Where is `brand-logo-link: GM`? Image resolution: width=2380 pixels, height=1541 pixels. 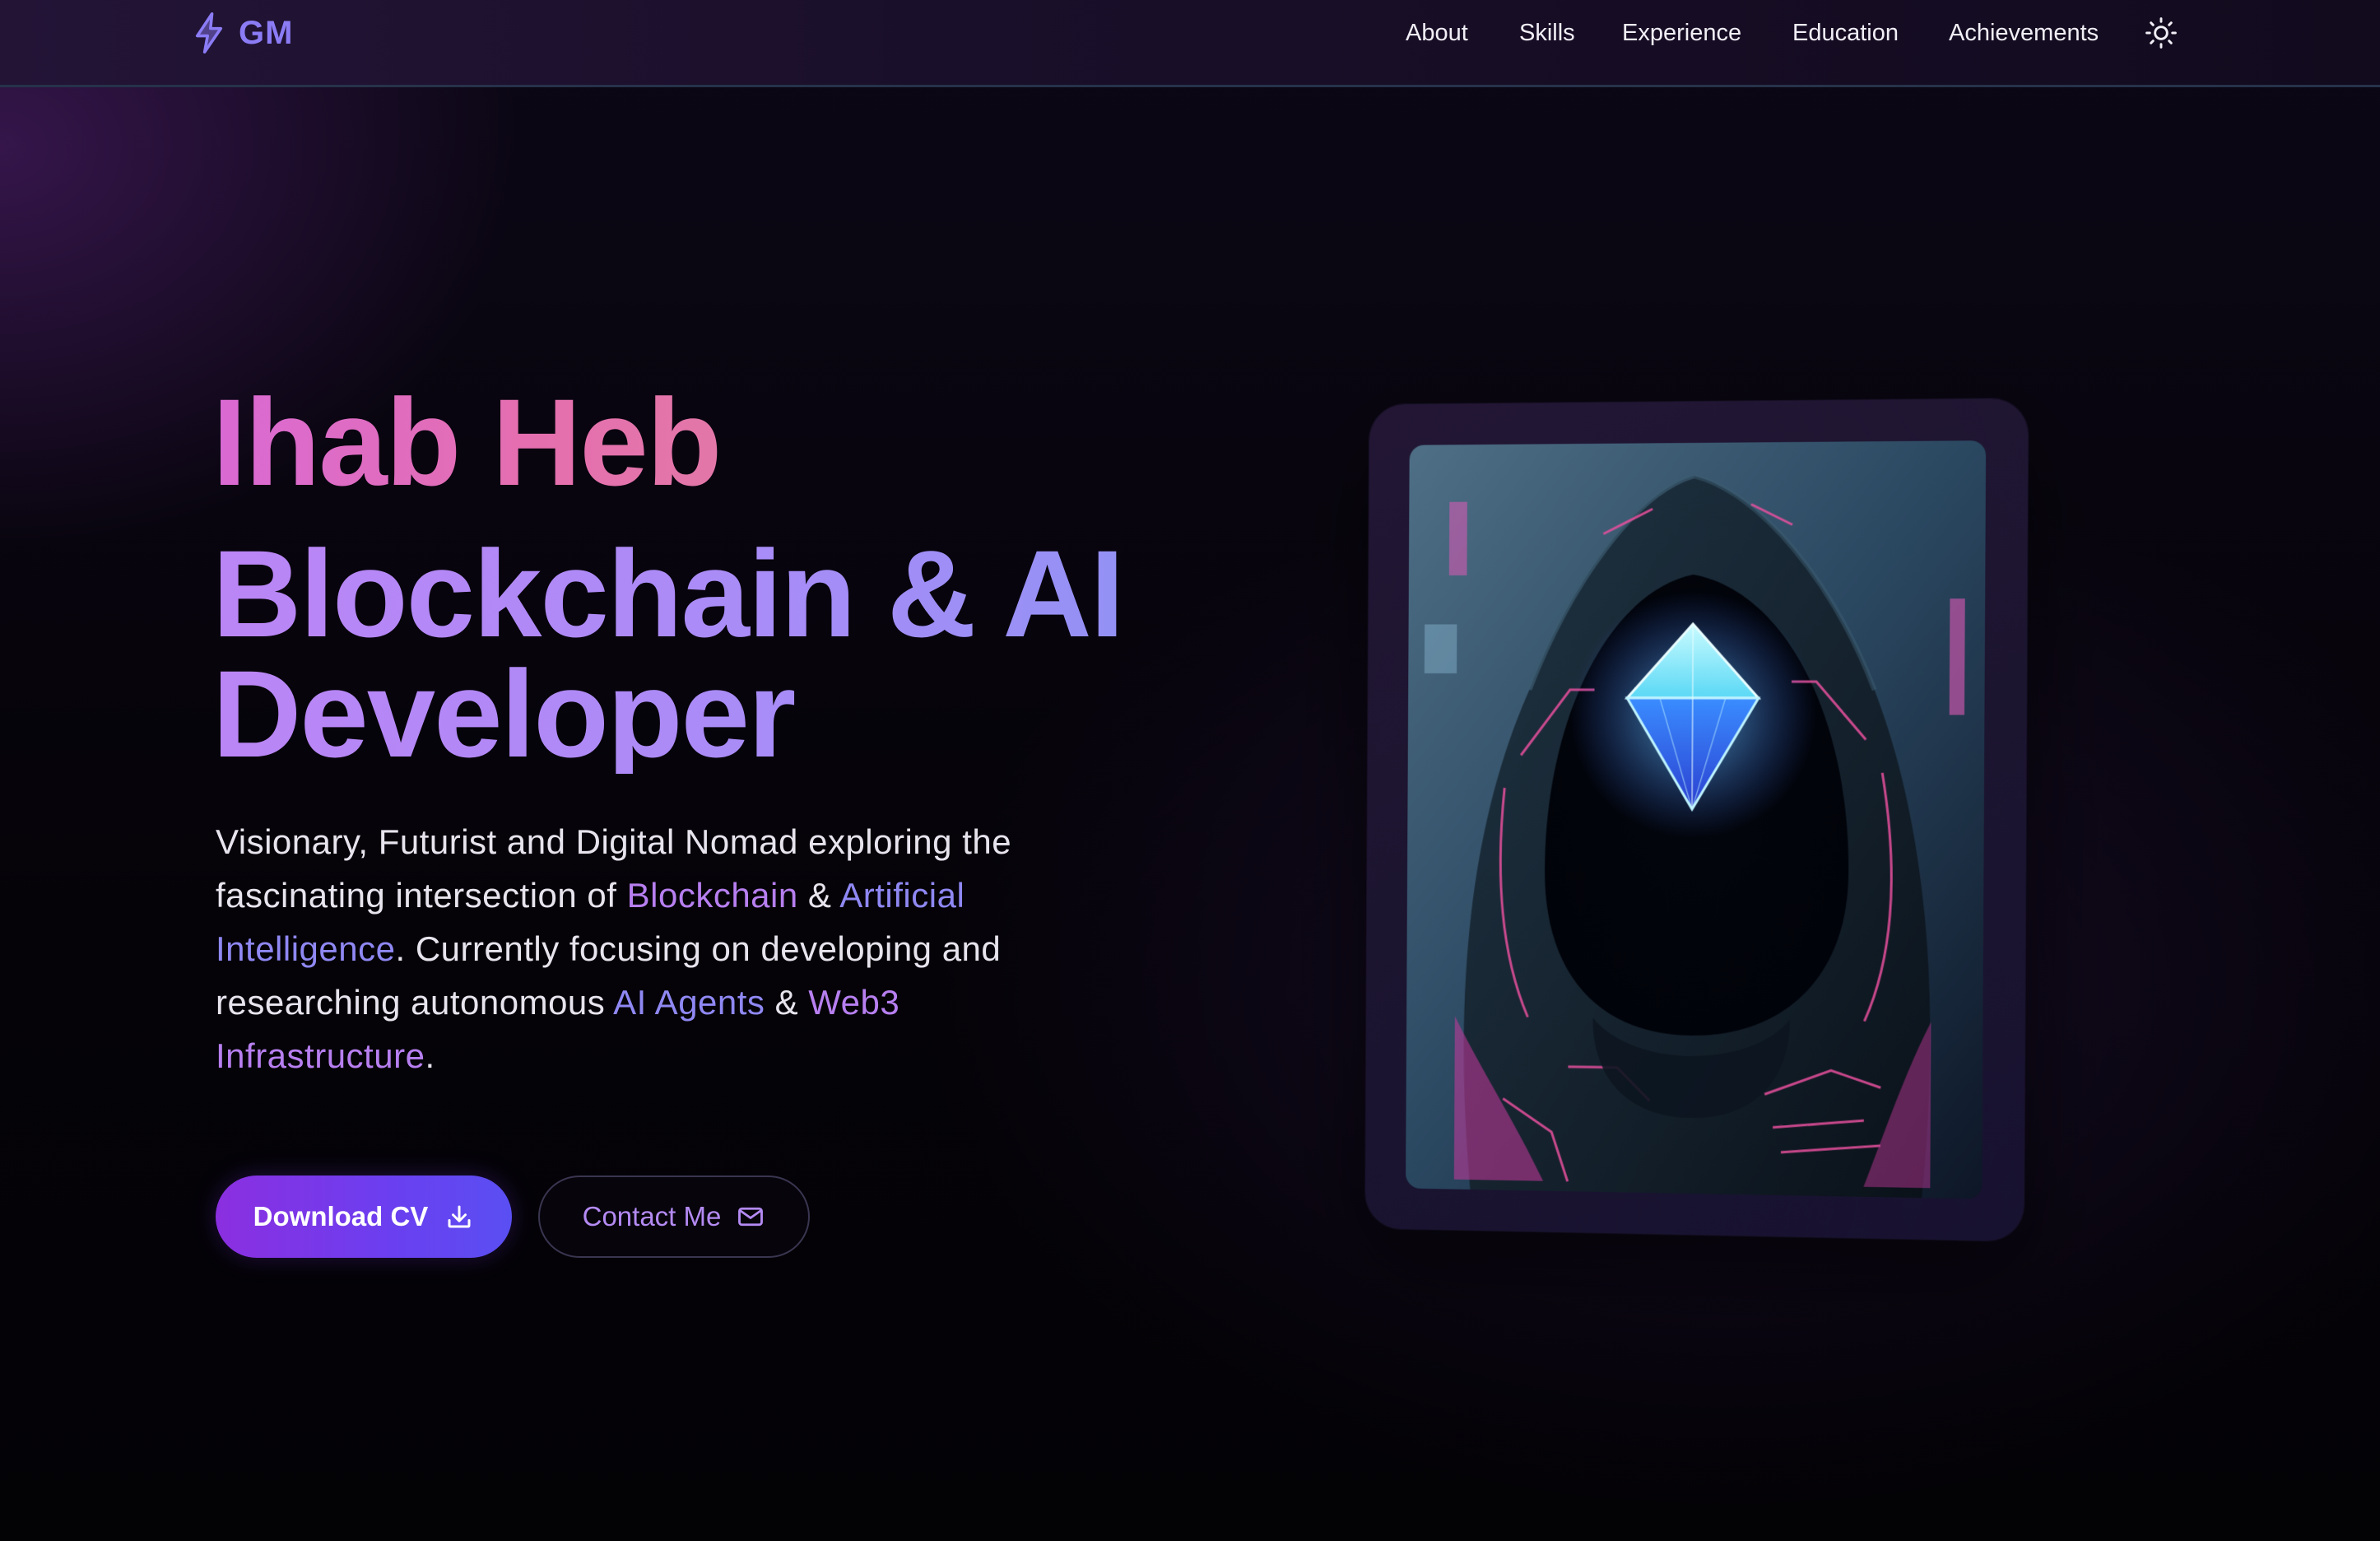
brand-logo-link: GM is located at coordinates (242, 33).